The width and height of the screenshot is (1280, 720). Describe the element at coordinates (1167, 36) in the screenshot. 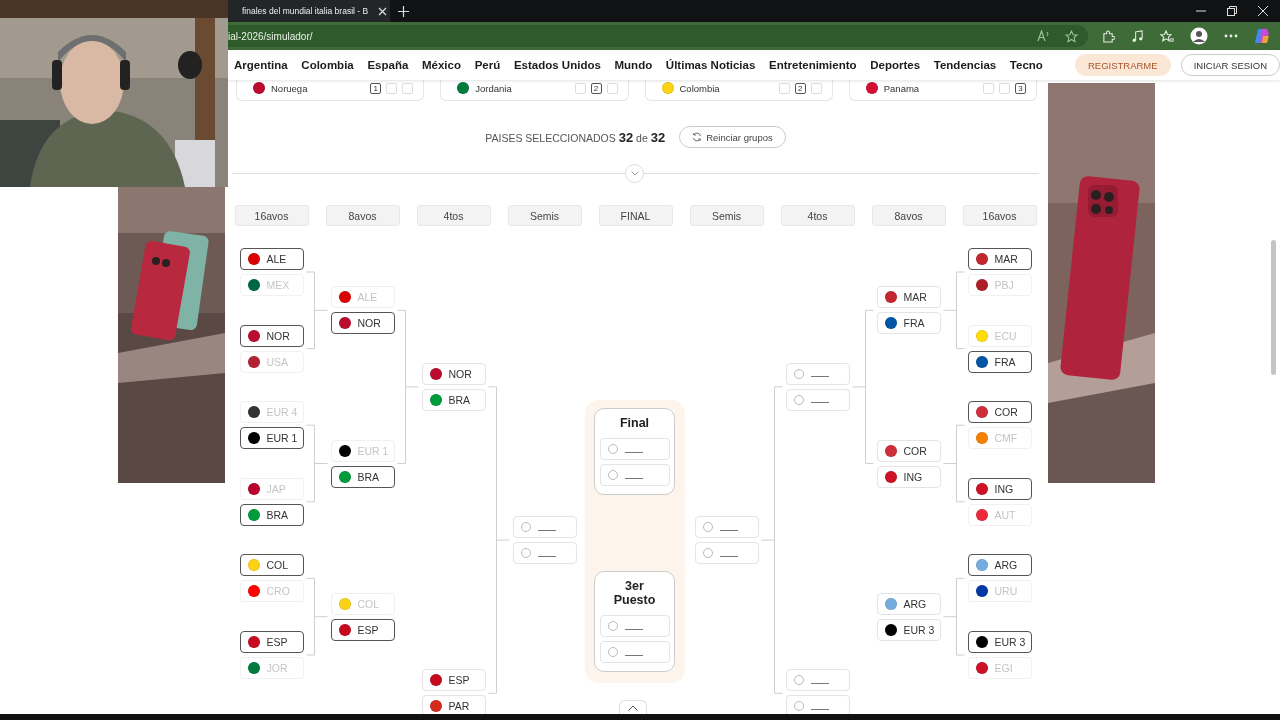

I see `favorites-icon` at that location.